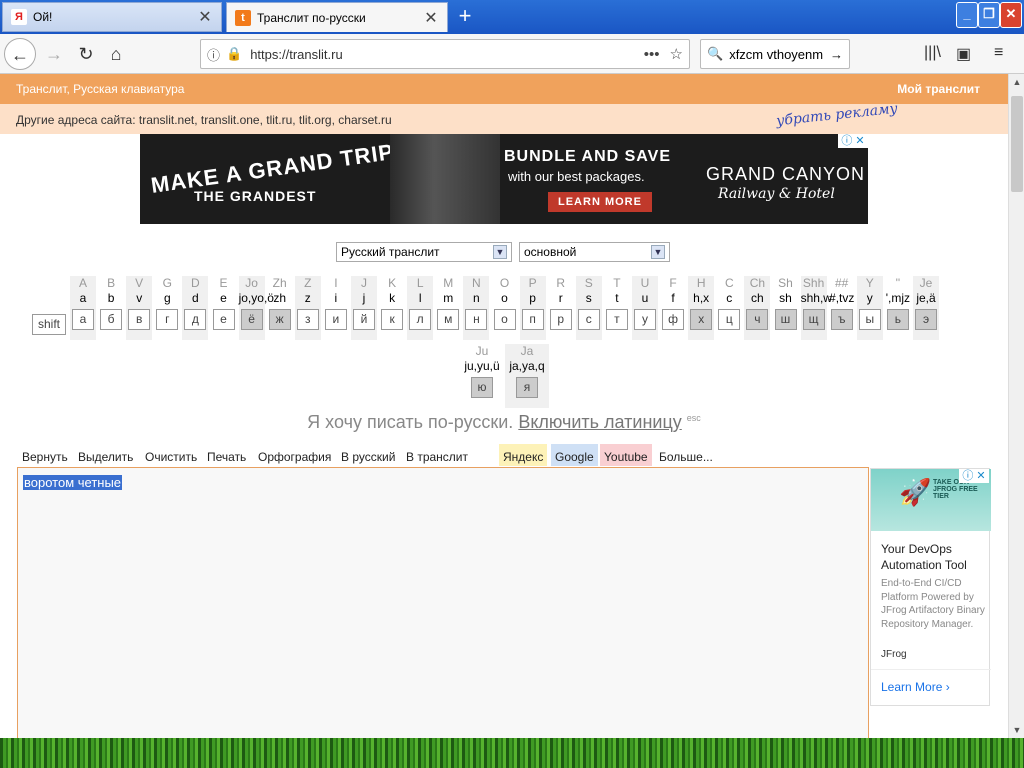 This screenshot has height=768, width=1024. I want to click on learn-more-button: Learn More ›, so click(931, 687).